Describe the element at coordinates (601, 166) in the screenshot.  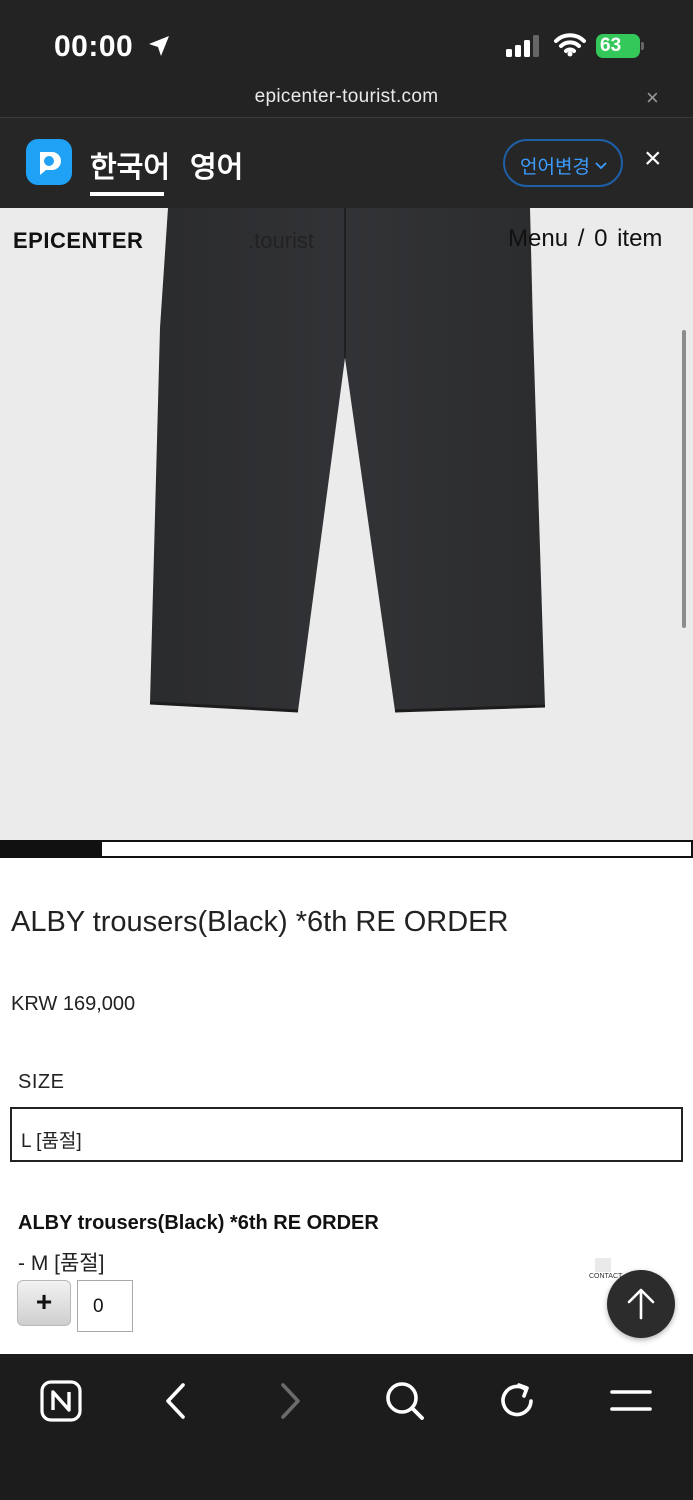
I see `chevron-down-icon` at that location.